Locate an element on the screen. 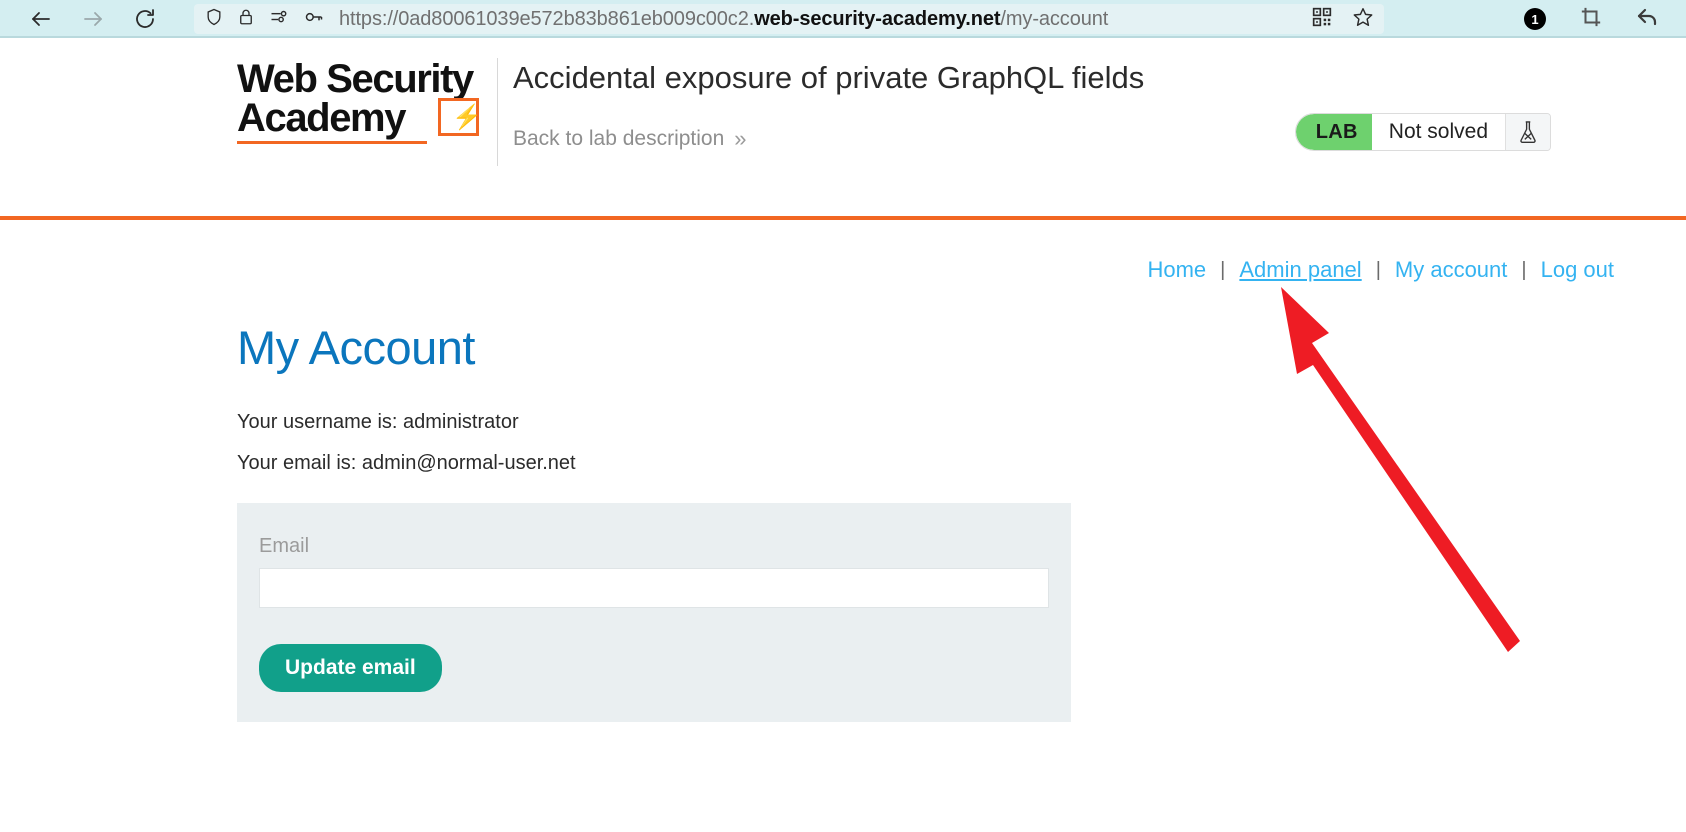 Image resolution: width=1686 pixels, height=832 pixels. nav-link-log-out: Log out is located at coordinates (1577, 270).